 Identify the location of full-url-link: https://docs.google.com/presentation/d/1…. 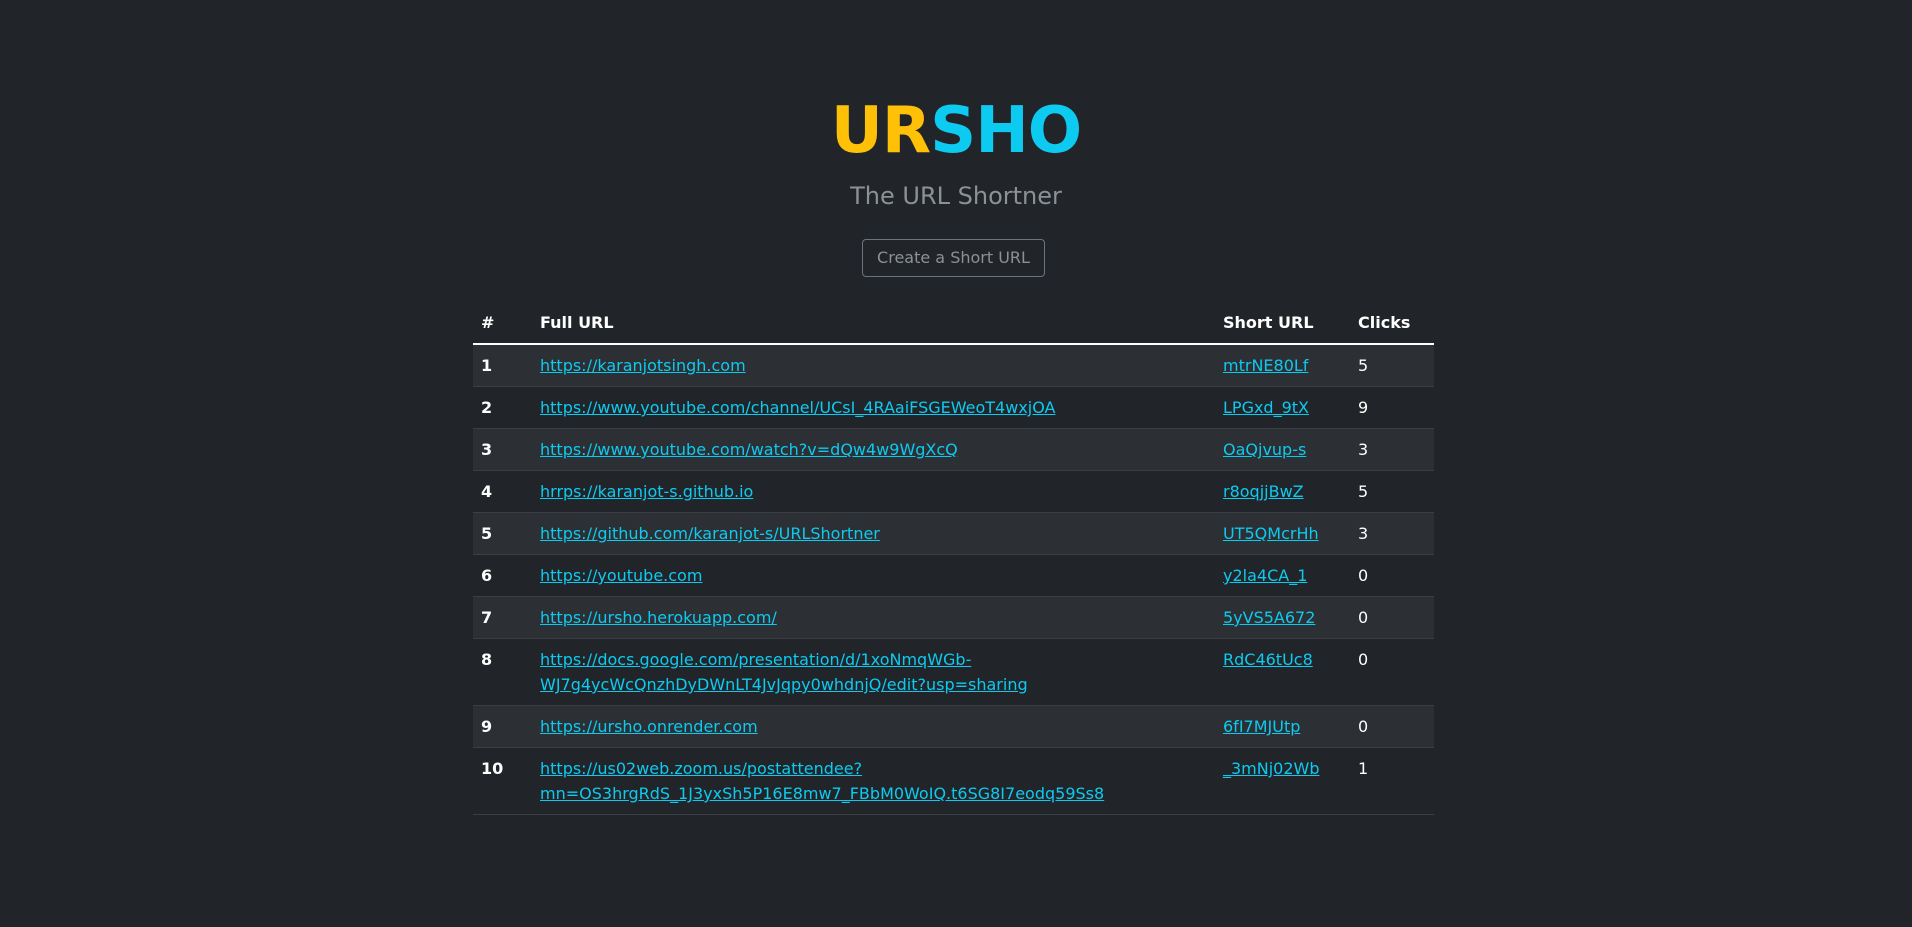
(784, 672).